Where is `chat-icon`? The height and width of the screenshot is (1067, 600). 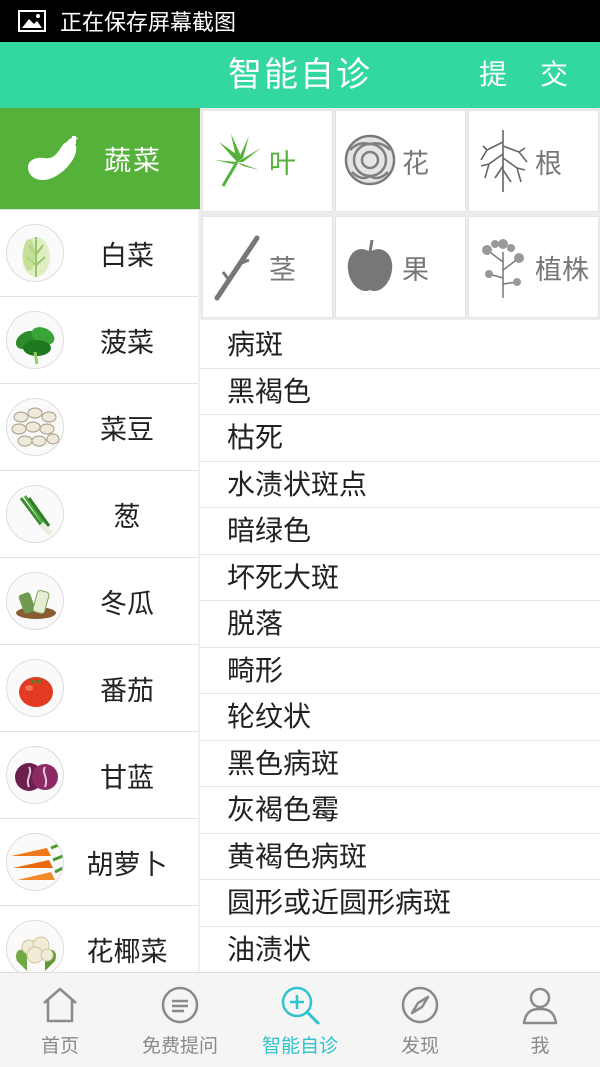
chat-icon is located at coordinates (180, 1004).